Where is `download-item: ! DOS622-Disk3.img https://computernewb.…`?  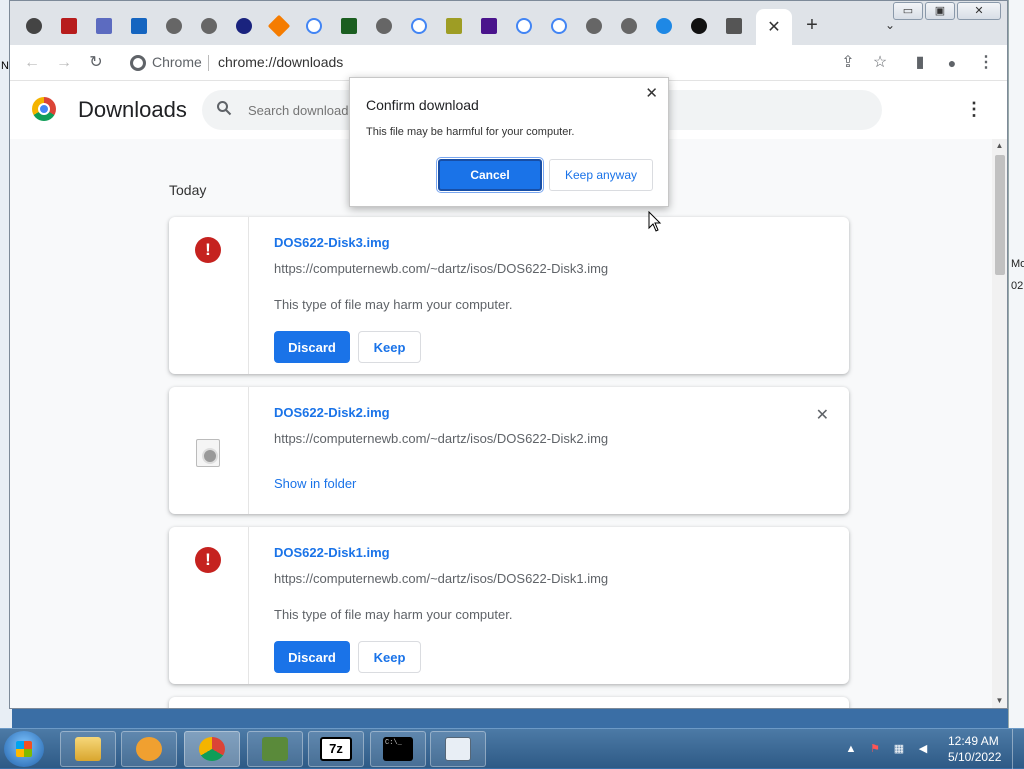
download-item: ! DOS622-Disk3.img https://computernewb.… is located at coordinates (509, 295).